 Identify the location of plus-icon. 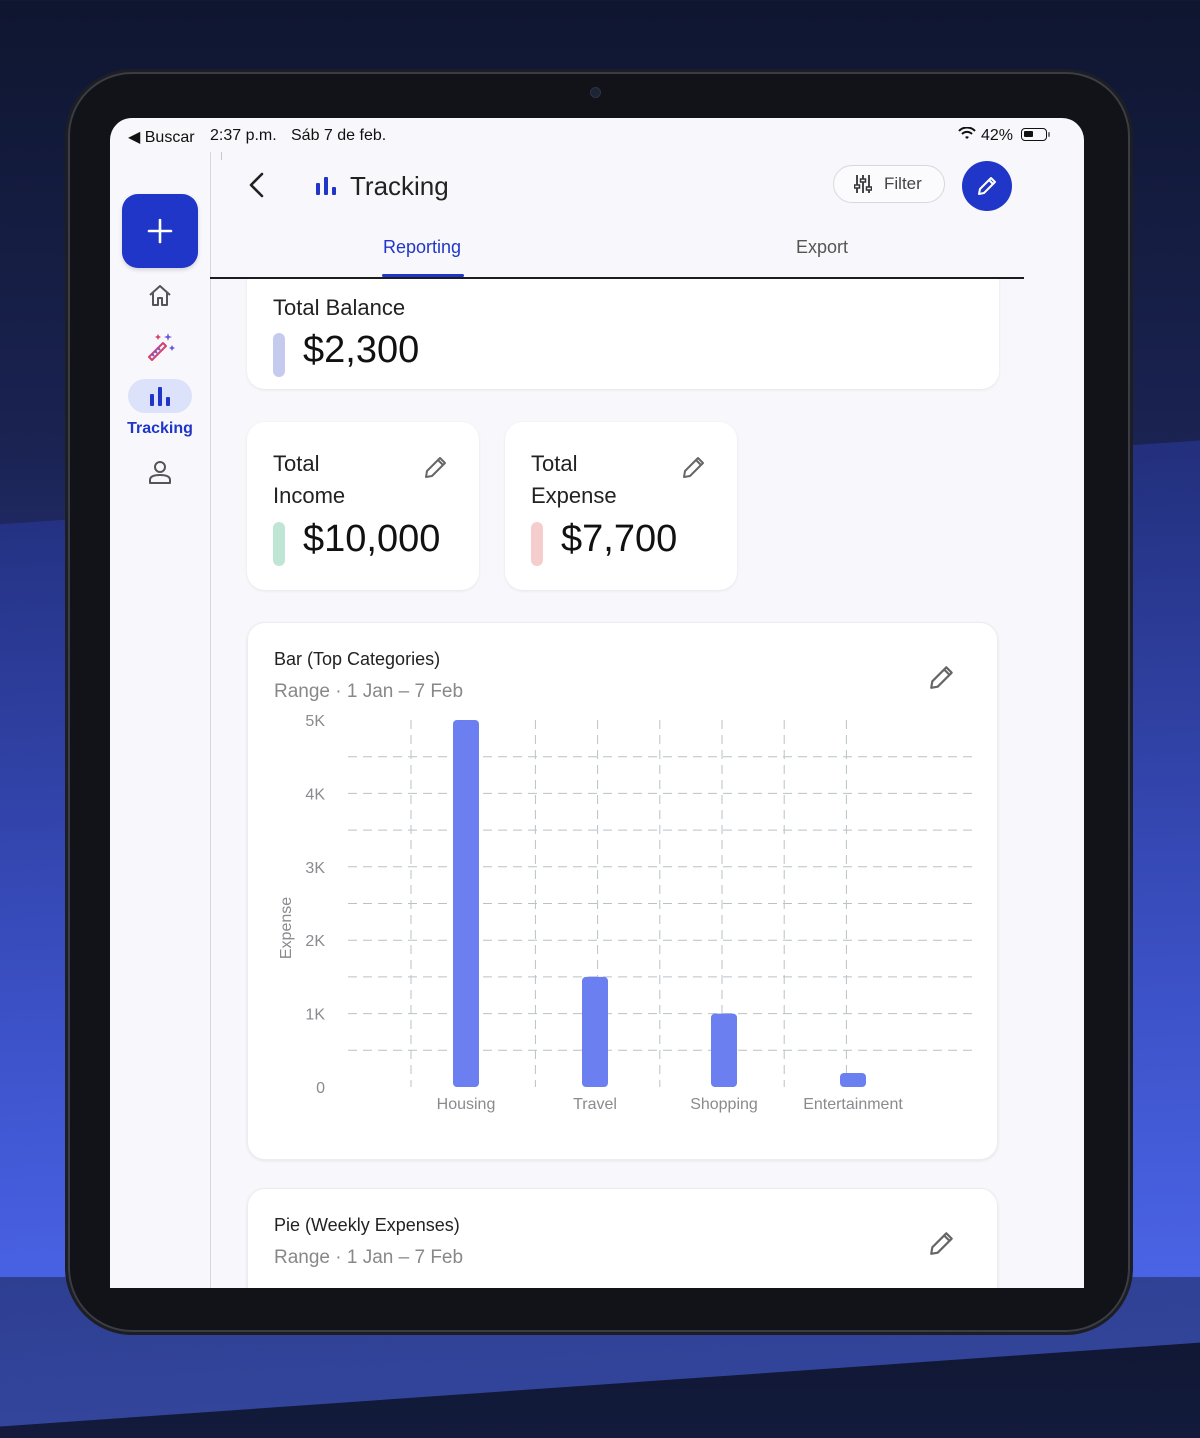
(160, 231).